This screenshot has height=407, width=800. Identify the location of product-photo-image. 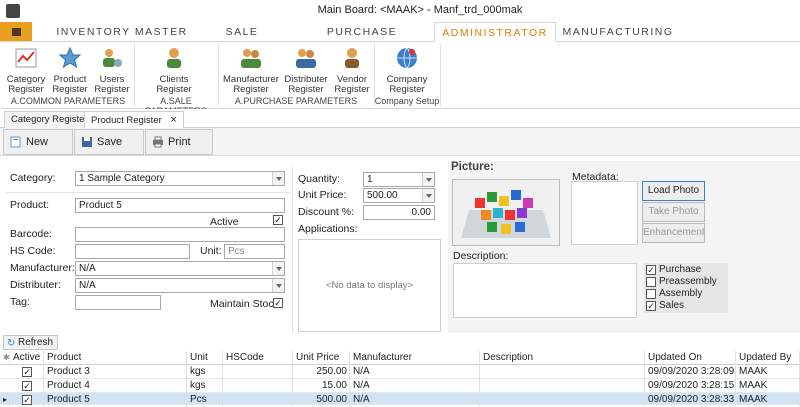
(506, 212).